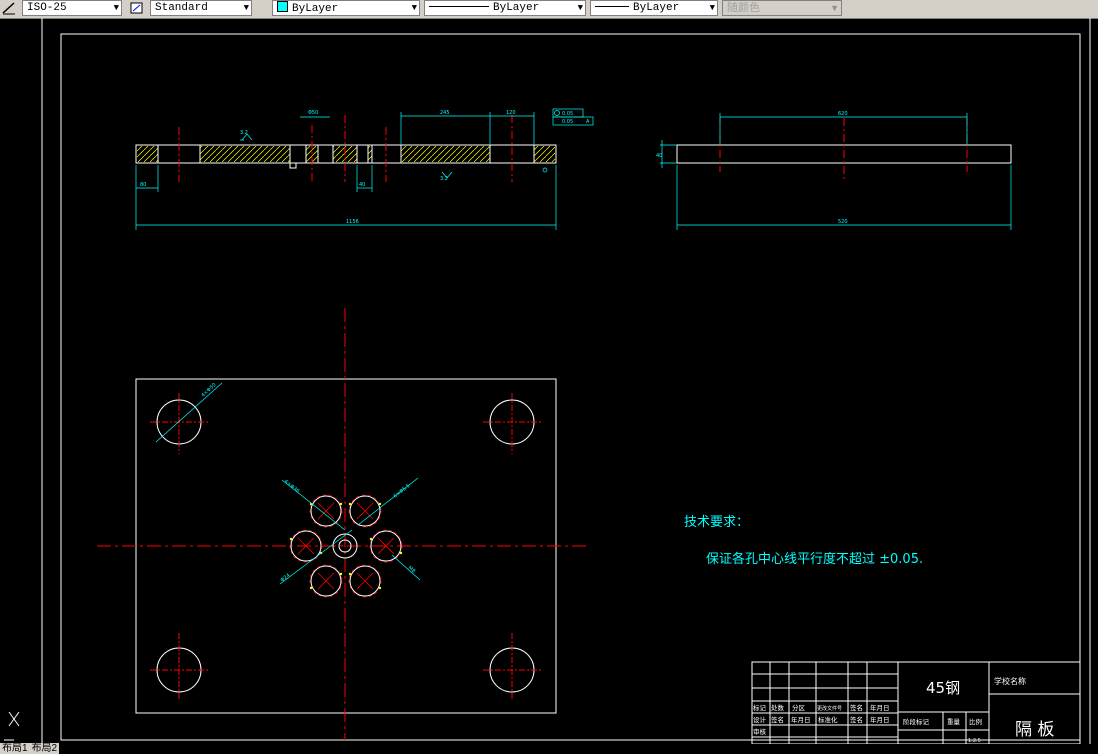 This screenshot has height=754, width=1098. I want to click on lineweight-sample, so click(612, 6).